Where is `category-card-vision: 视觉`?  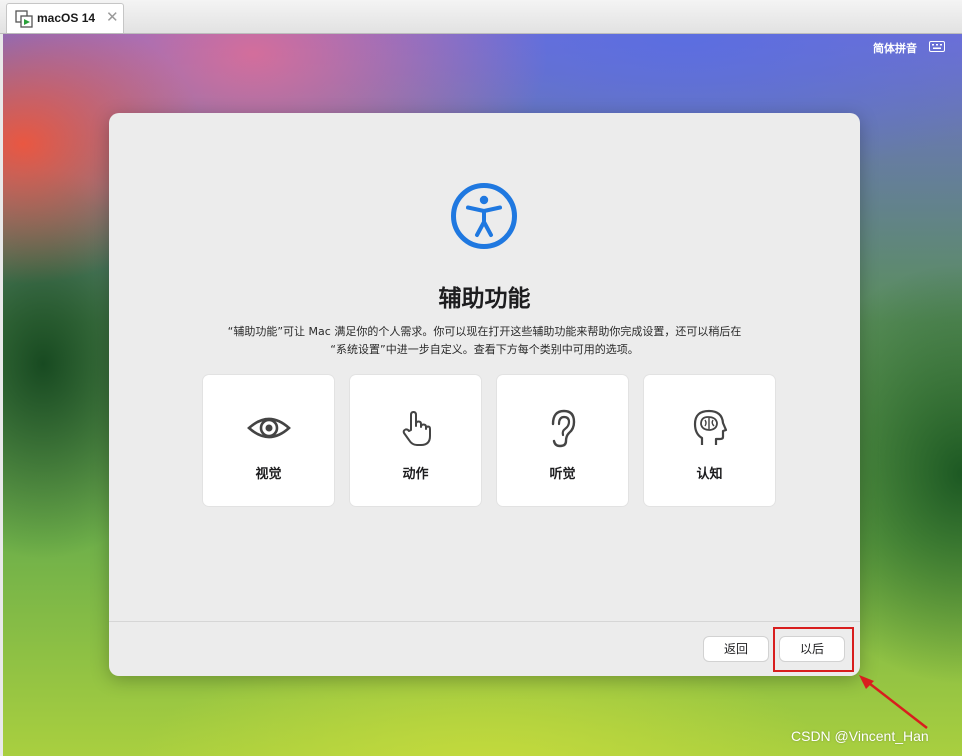
category-card-vision: 视觉 is located at coordinates (268, 440).